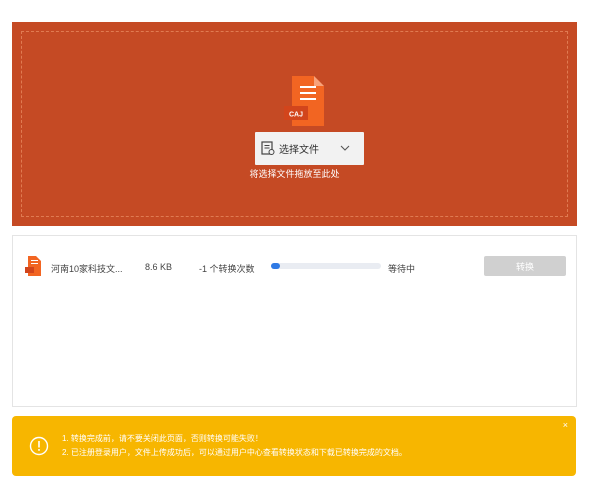  What do you see at coordinates (296, 115) in the screenshot?
I see `file-type-tag: CAJ` at bounding box center [296, 115].